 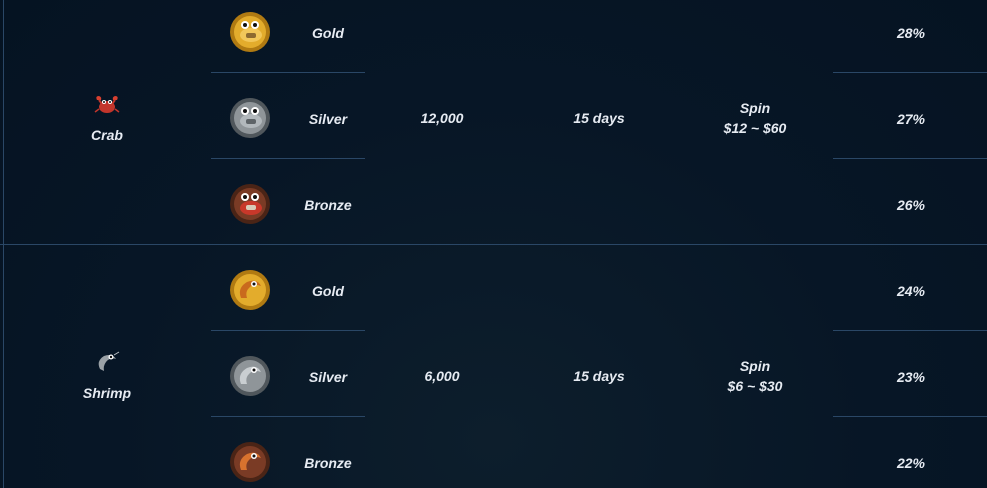 What do you see at coordinates (442, 376) in the screenshot?
I see `value-cell: 6,000` at bounding box center [442, 376].